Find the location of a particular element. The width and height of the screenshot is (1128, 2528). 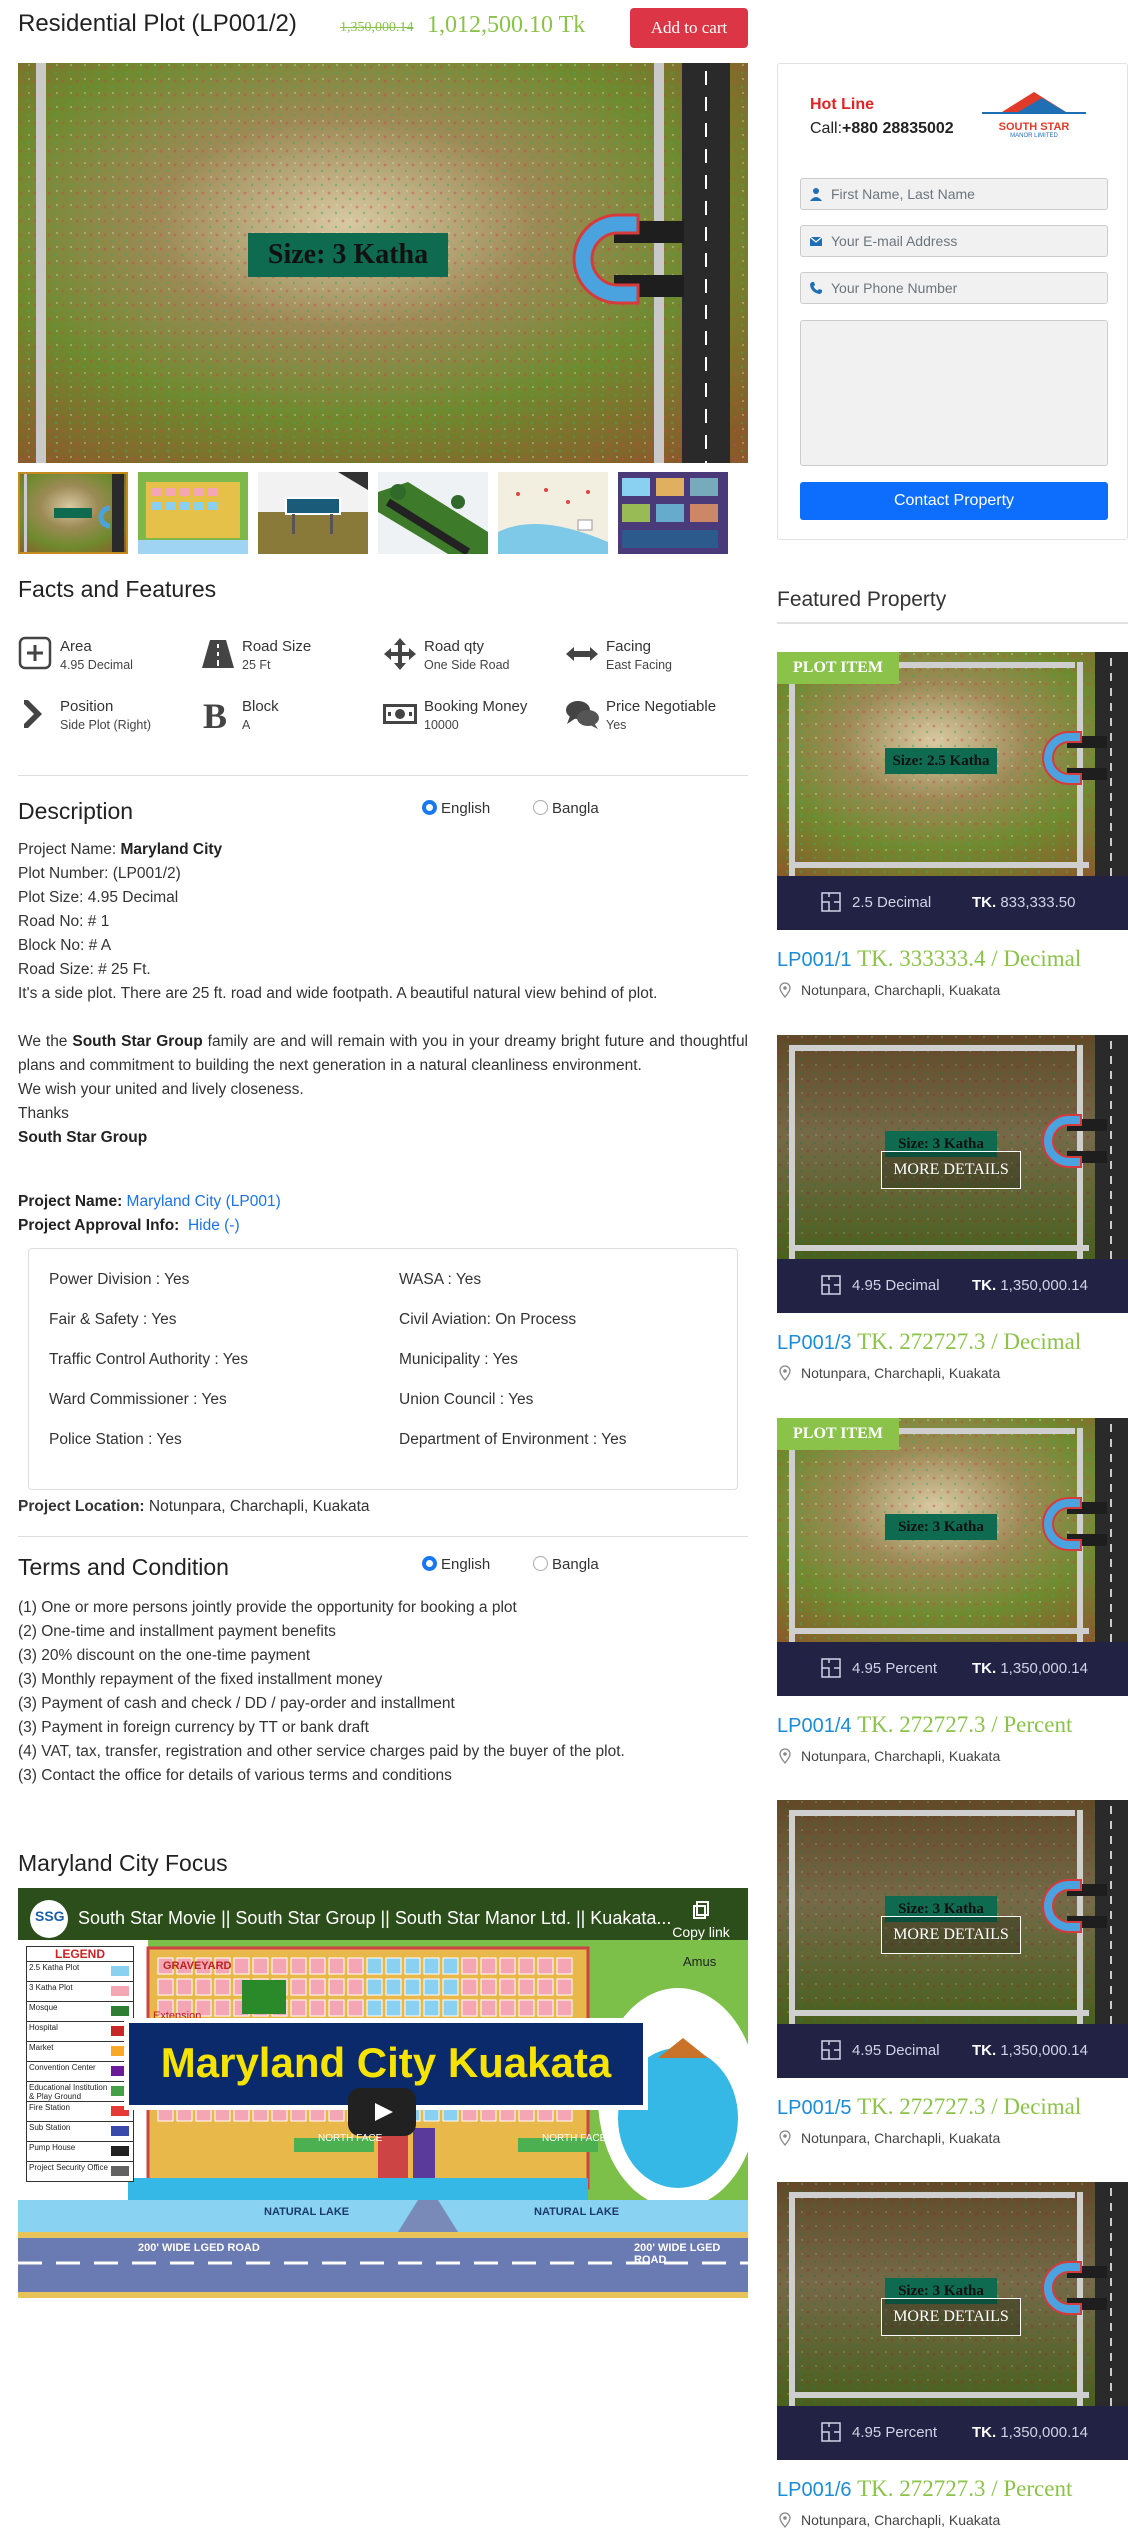

approval-line: Project Approval Info: Hide (-) is located at coordinates (129, 1225).